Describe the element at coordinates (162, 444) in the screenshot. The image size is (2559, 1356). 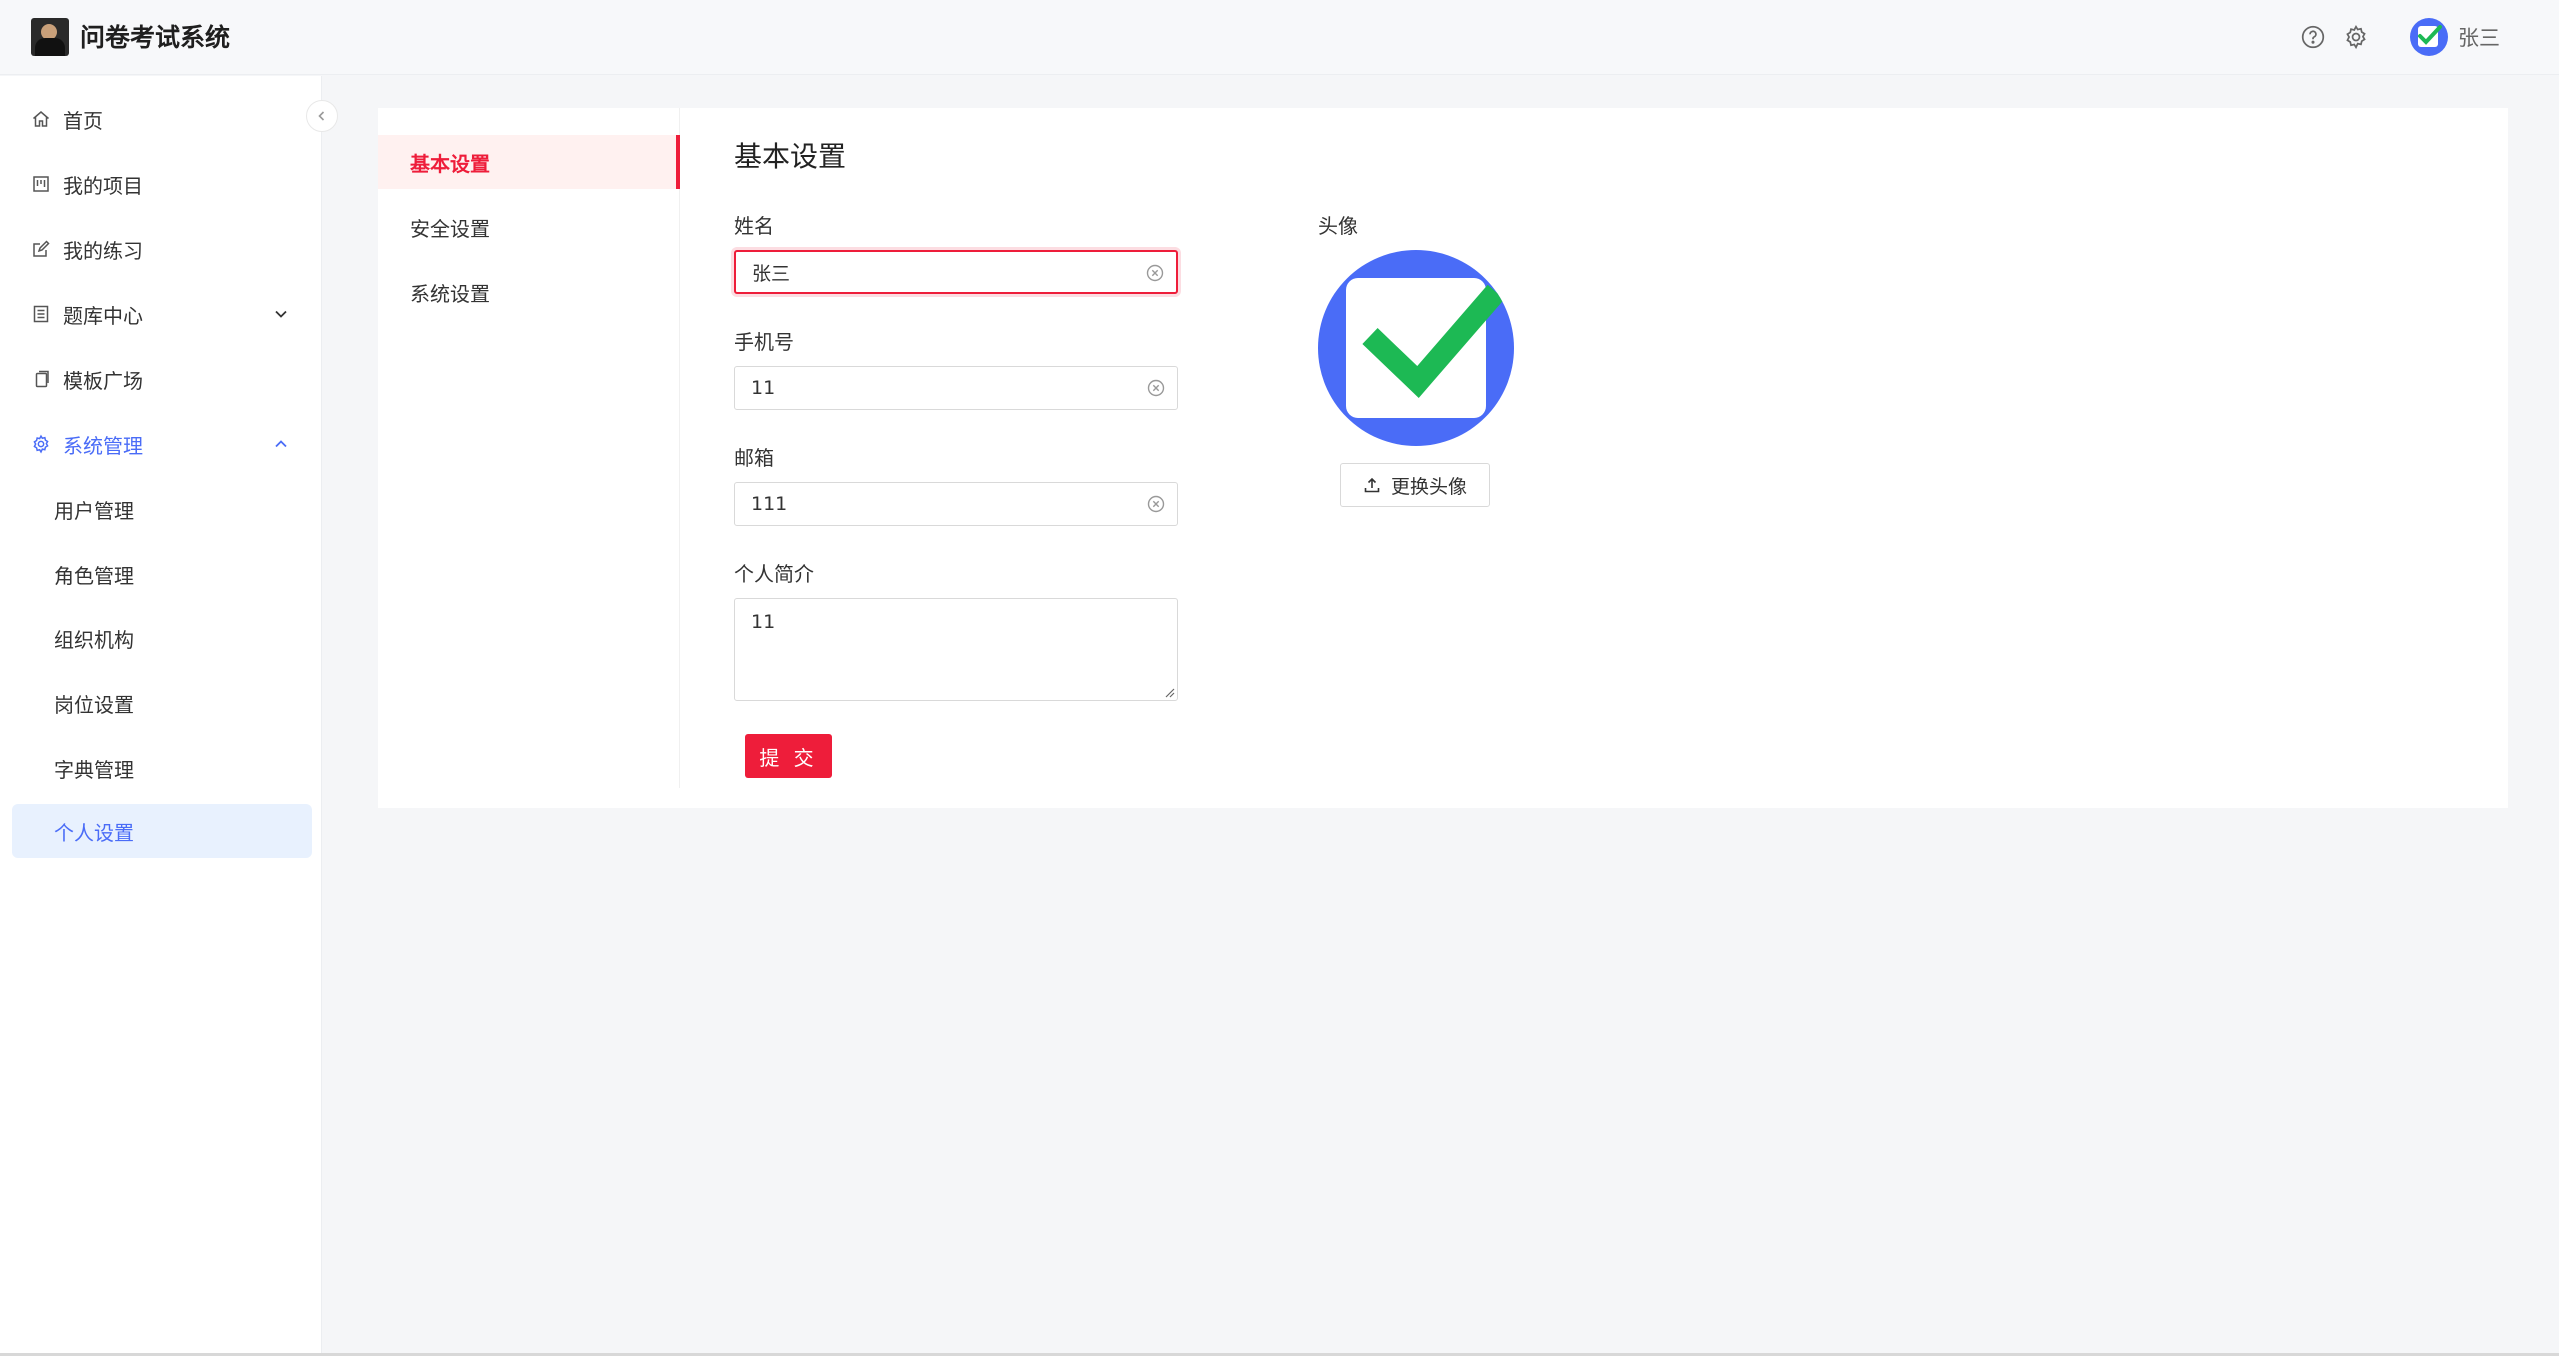
I see `sidebar-item-system-management: 系统管理` at that location.